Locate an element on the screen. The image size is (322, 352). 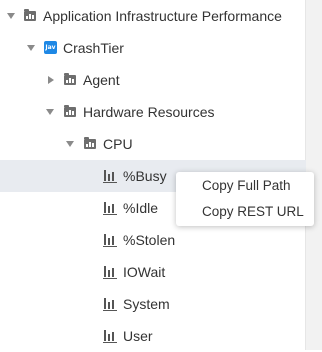
chevron-right-icon is located at coordinates (51, 80).